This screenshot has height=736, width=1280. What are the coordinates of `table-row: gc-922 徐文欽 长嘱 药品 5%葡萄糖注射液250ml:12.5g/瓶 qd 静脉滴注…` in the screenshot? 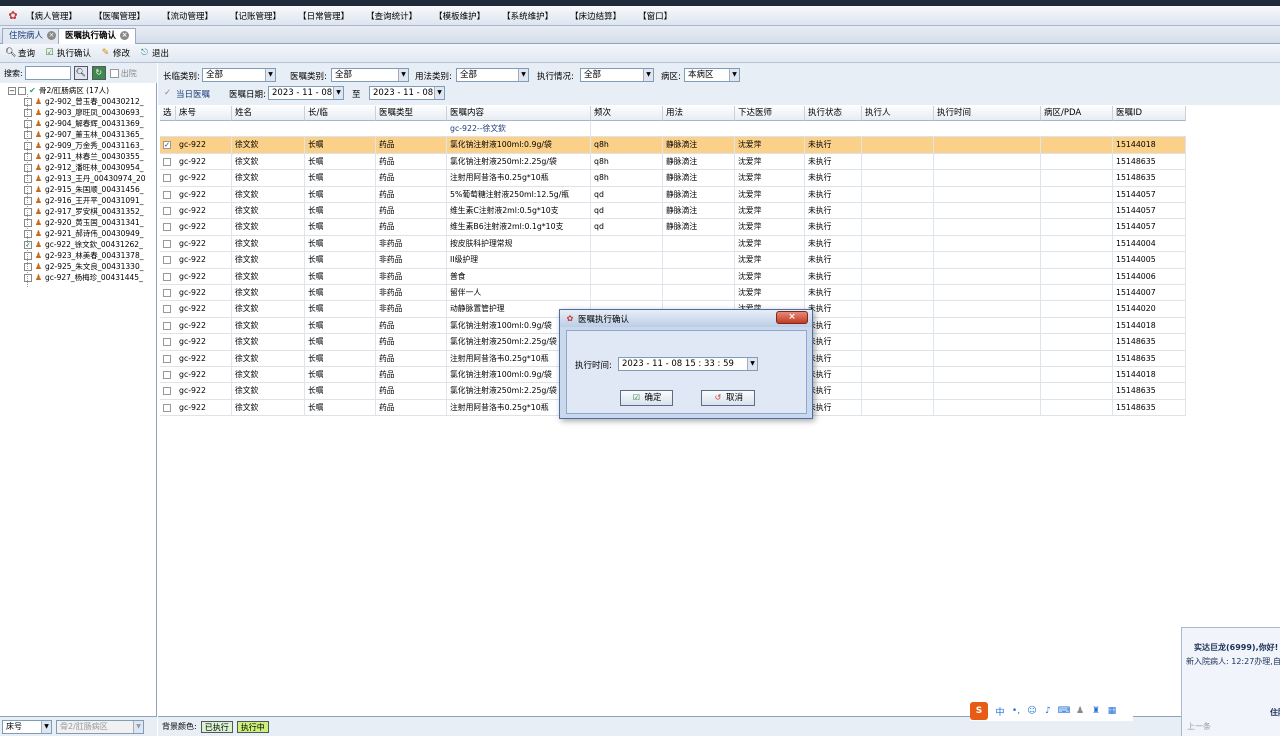 It's located at (673, 194).